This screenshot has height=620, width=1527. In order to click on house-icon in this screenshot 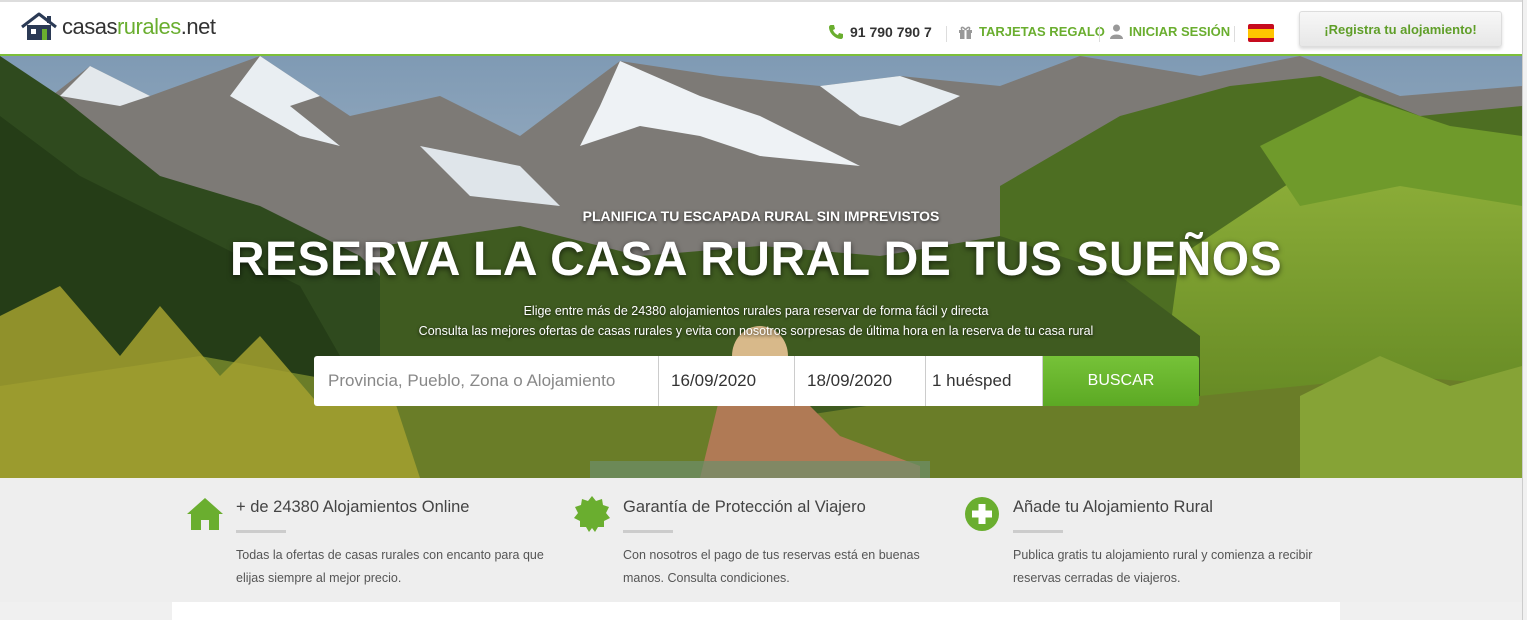, I will do `click(205, 514)`.